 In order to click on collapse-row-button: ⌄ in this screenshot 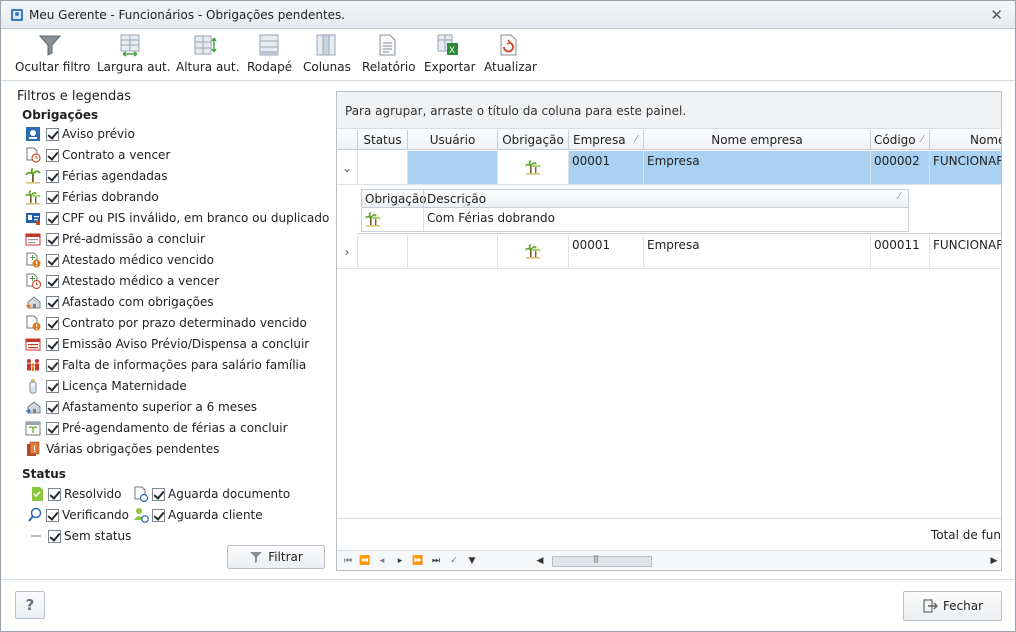, I will do `click(347, 168)`.